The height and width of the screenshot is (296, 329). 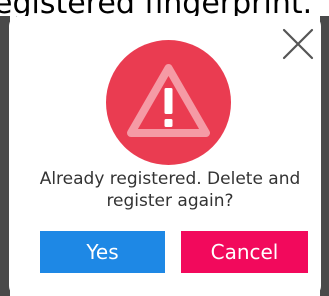 I want to click on close-icon, so click(x=298, y=44).